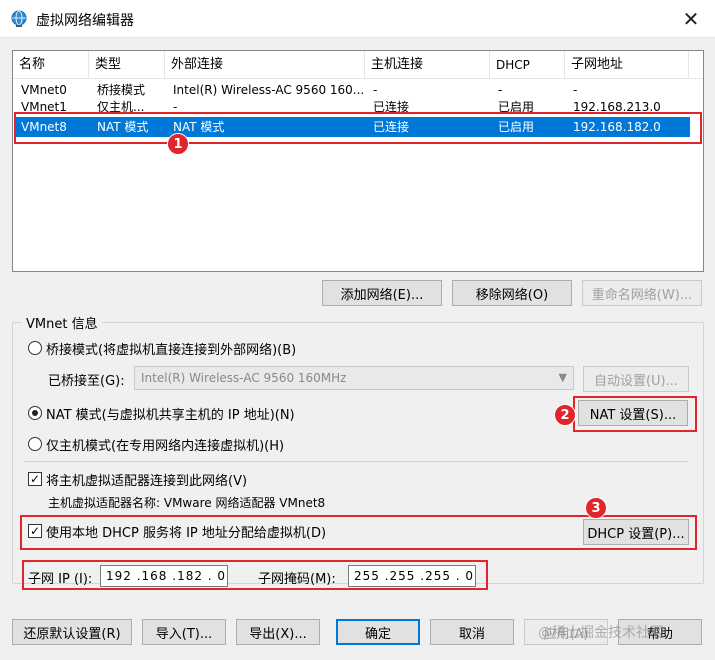  What do you see at coordinates (35, 479) in the screenshot?
I see `connect-adapter-checkbox: ✓` at bounding box center [35, 479].